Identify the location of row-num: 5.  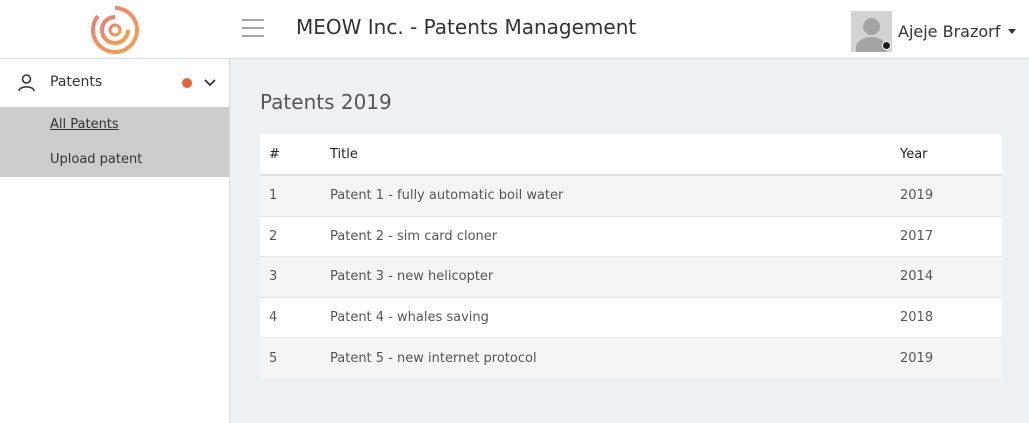
(273, 358).